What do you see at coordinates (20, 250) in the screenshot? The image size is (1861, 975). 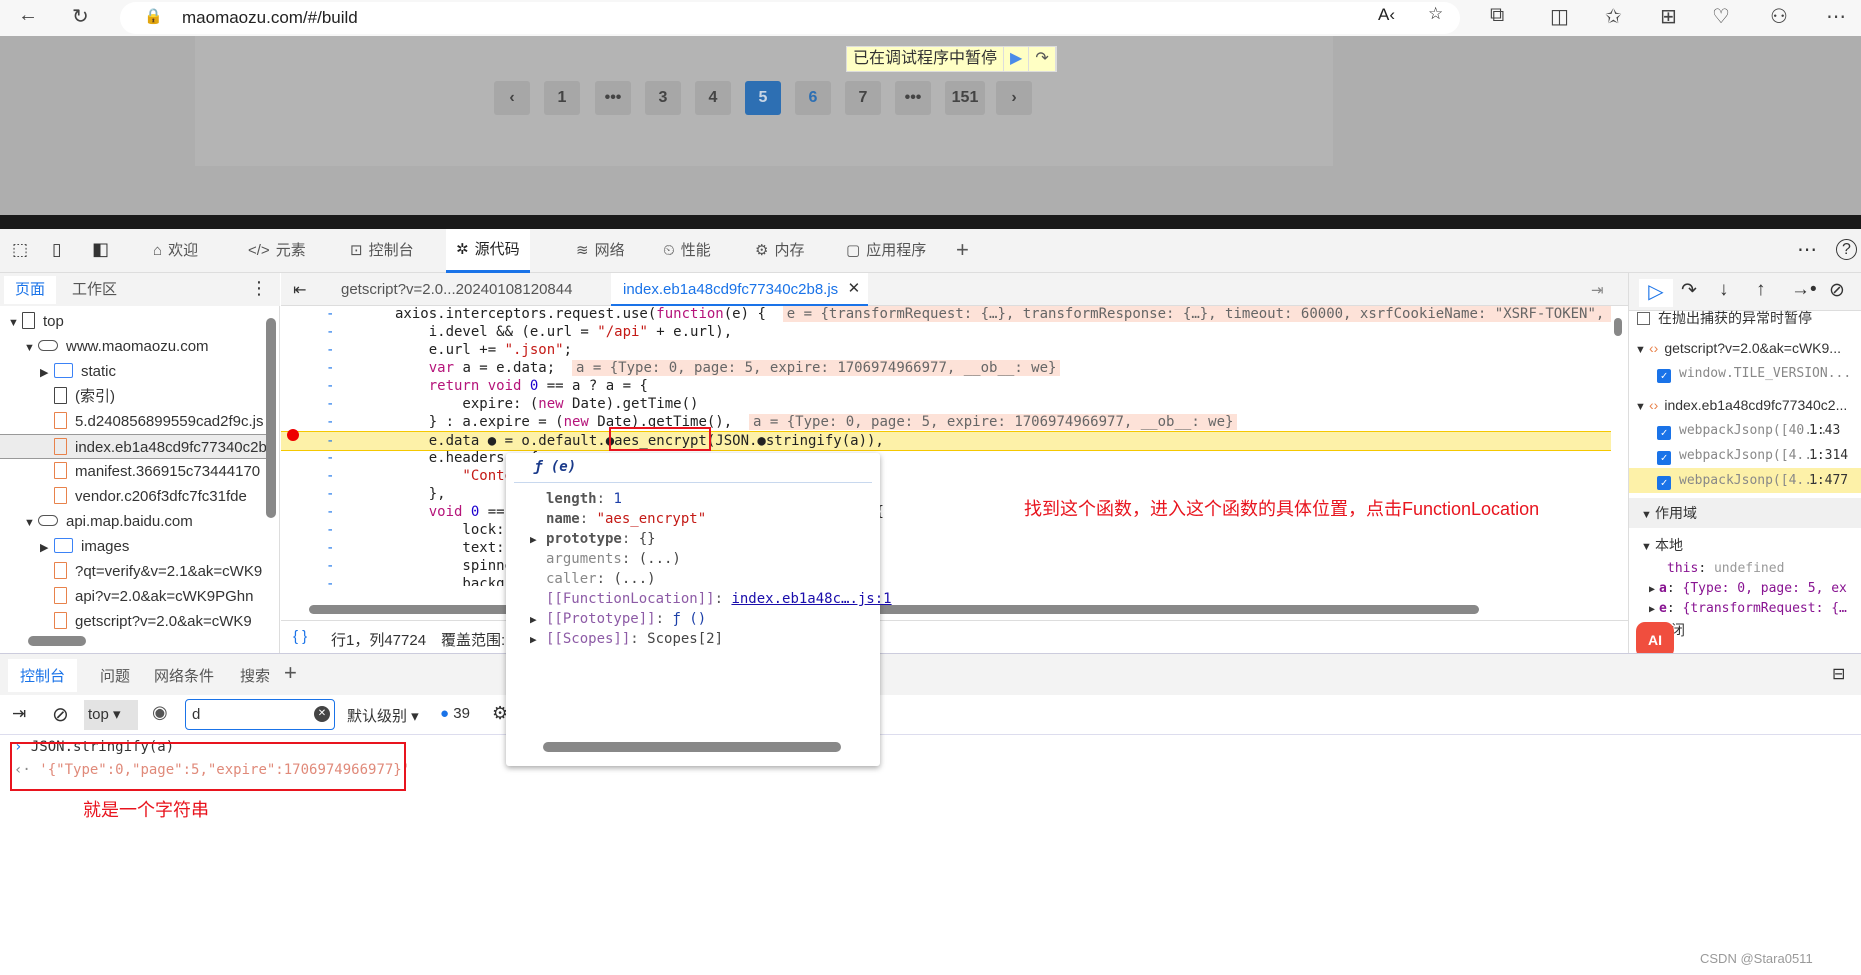 I see `inspect-icon: ⬚` at bounding box center [20, 250].